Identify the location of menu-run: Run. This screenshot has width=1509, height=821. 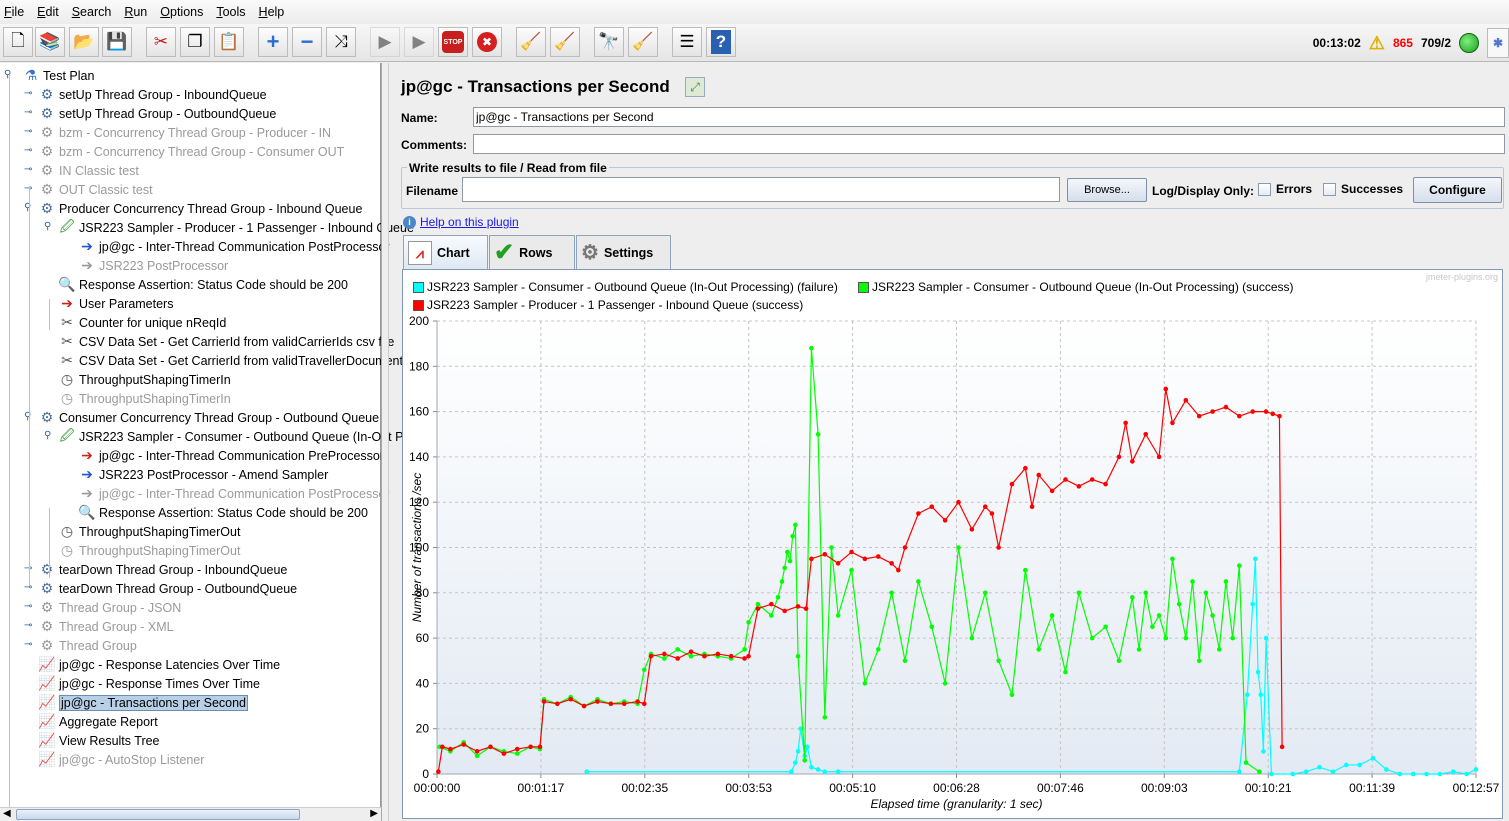
(135, 12).